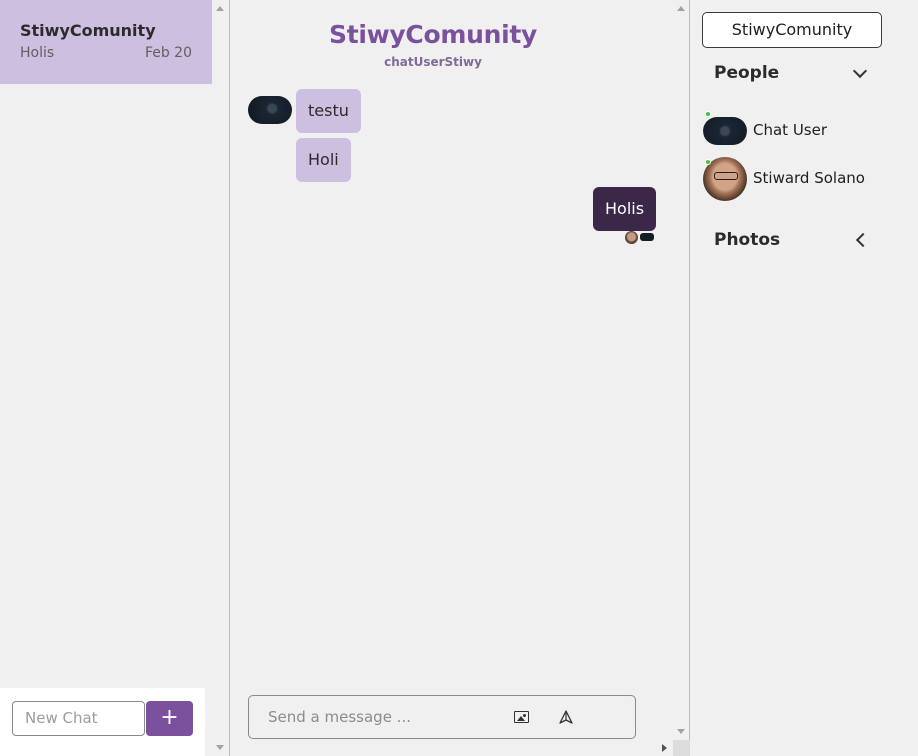 Image resolution: width=918 pixels, height=756 pixels. Describe the element at coordinates (681, 748) in the screenshot. I see `scrollbar-corner` at that location.